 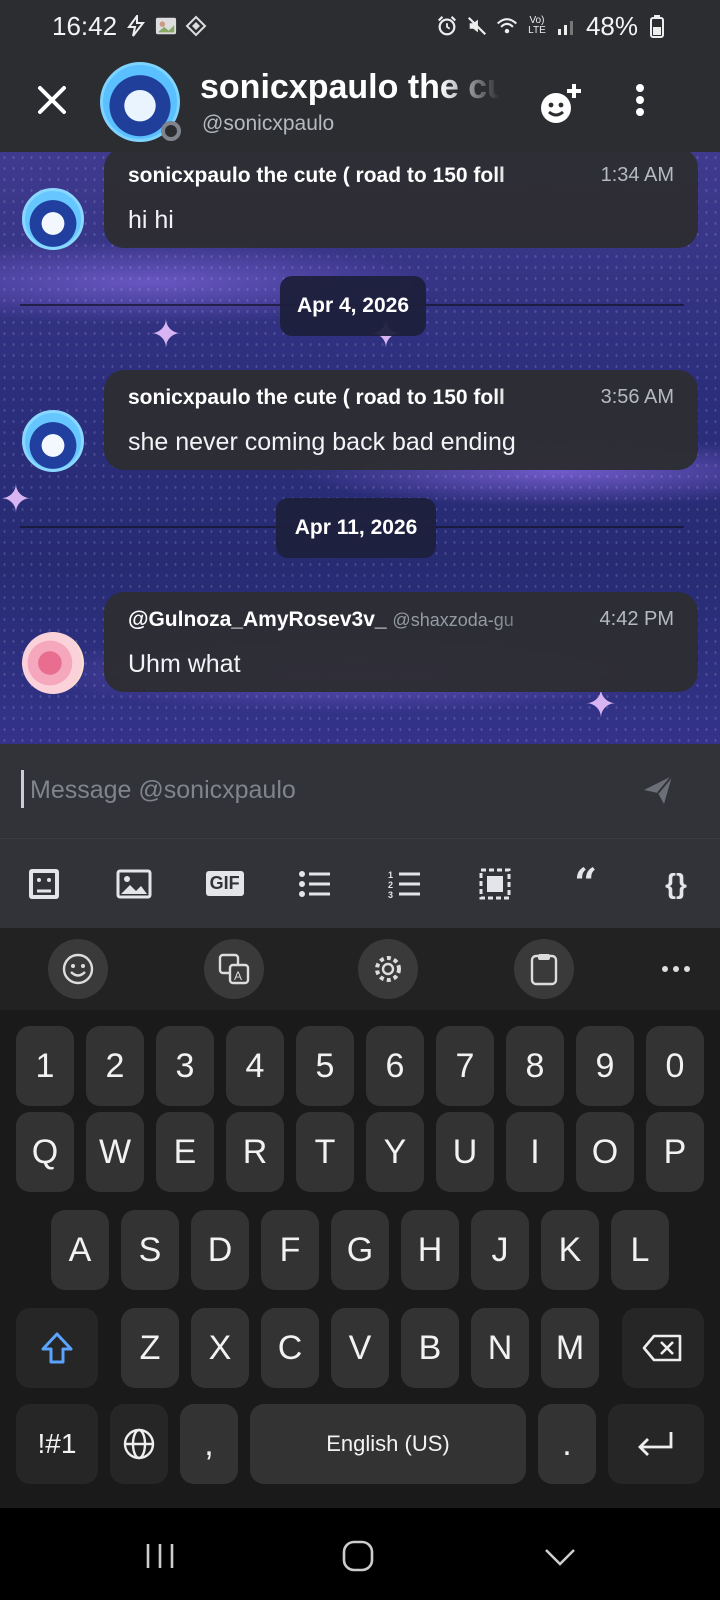 I want to click on key-j: J, so click(x=500, y=1250).